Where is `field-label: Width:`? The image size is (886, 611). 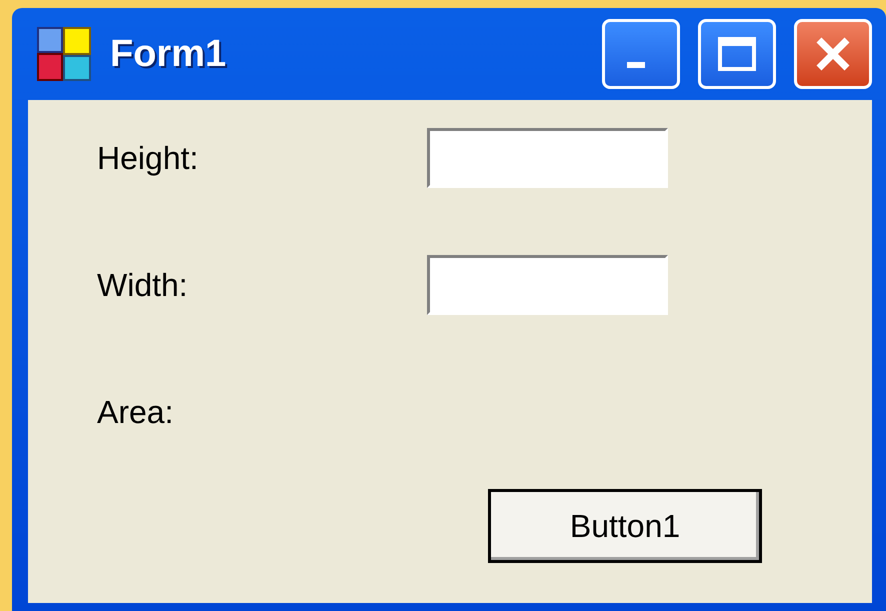
field-label: Width: is located at coordinates (143, 285).